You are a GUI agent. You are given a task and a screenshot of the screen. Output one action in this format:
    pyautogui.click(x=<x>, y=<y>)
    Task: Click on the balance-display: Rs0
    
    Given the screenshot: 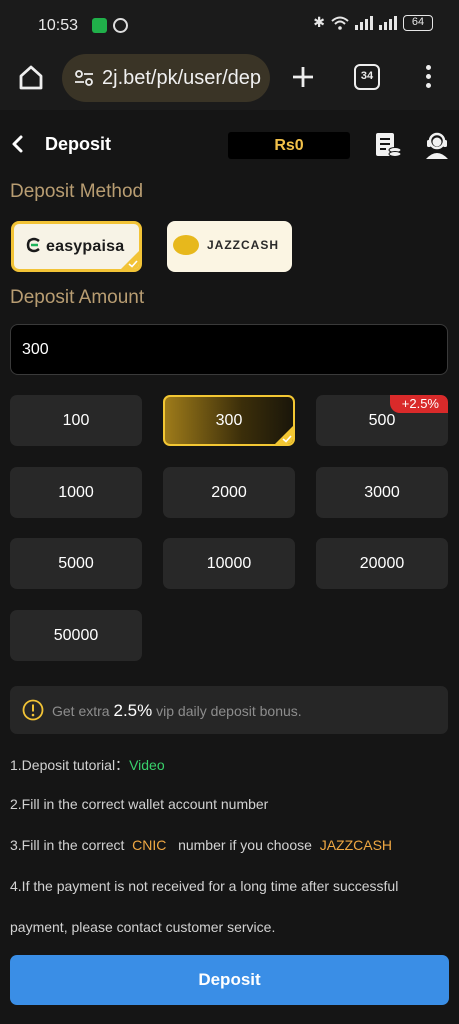 What is the action you would take?
    pyautogui.click(x=289, y=145)
    